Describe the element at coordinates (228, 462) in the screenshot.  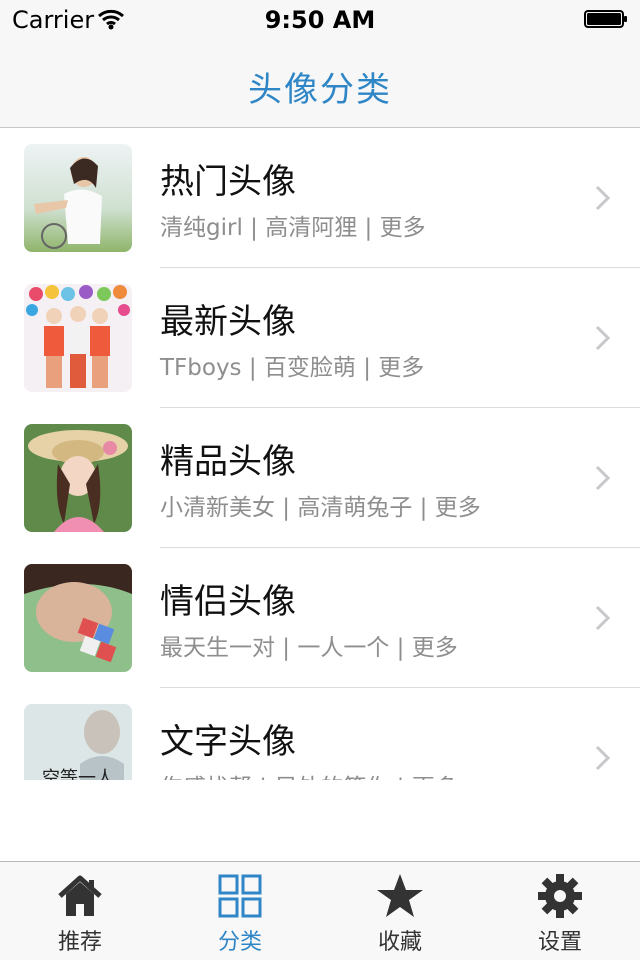
I see `category-title: 精品头像` at that location.